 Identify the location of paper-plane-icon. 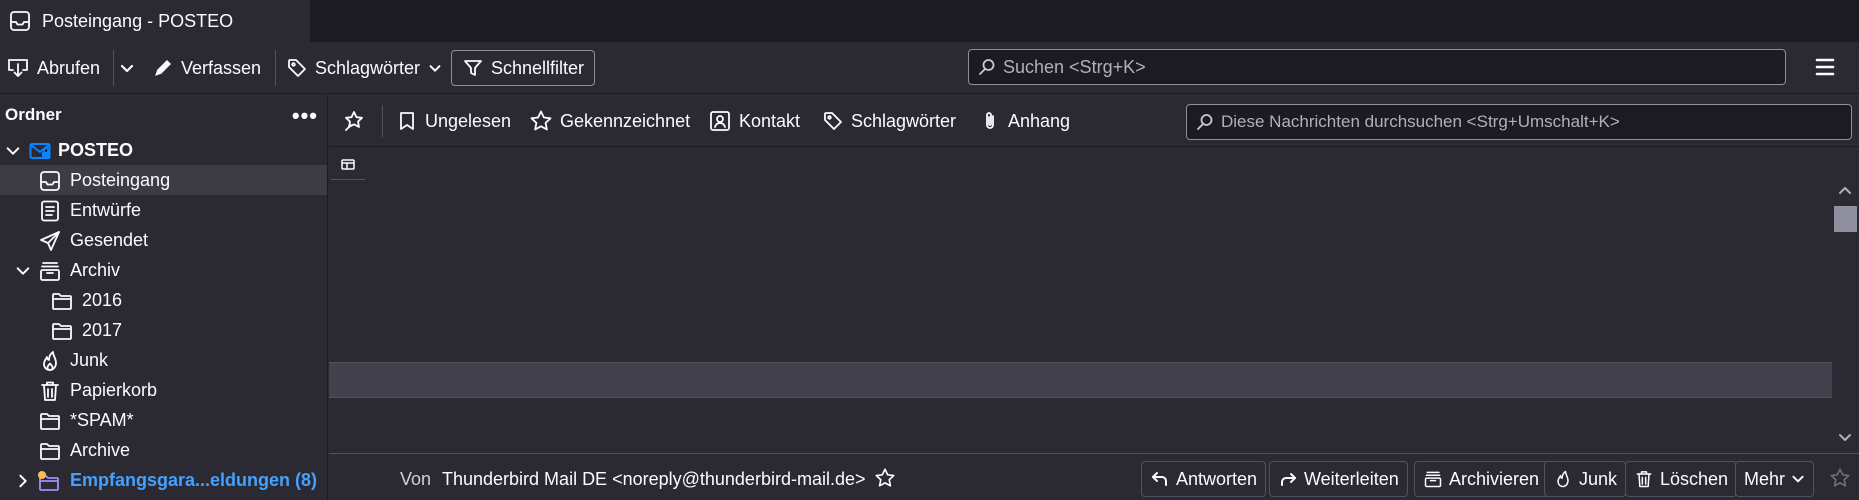
(50, 241).